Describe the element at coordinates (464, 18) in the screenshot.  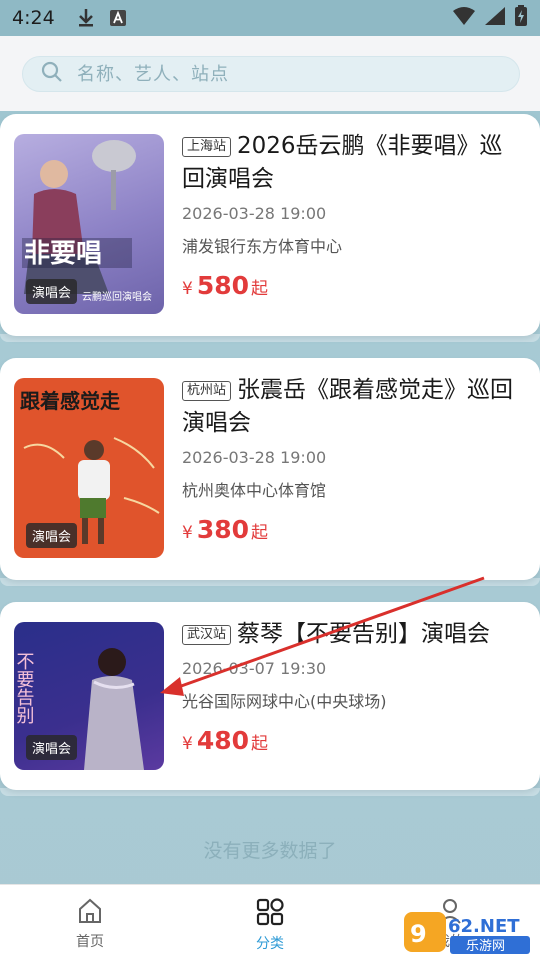
I see `wifi-icon` at that location.